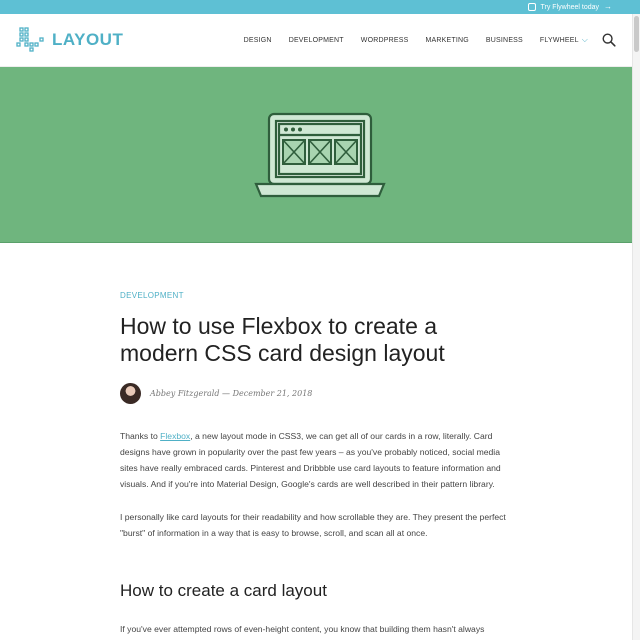 The width and height of the screenshot is (640, 640). I want to click on byline-text: Abbey Fitzgerald — December 21, 2018, so click(231, 393).